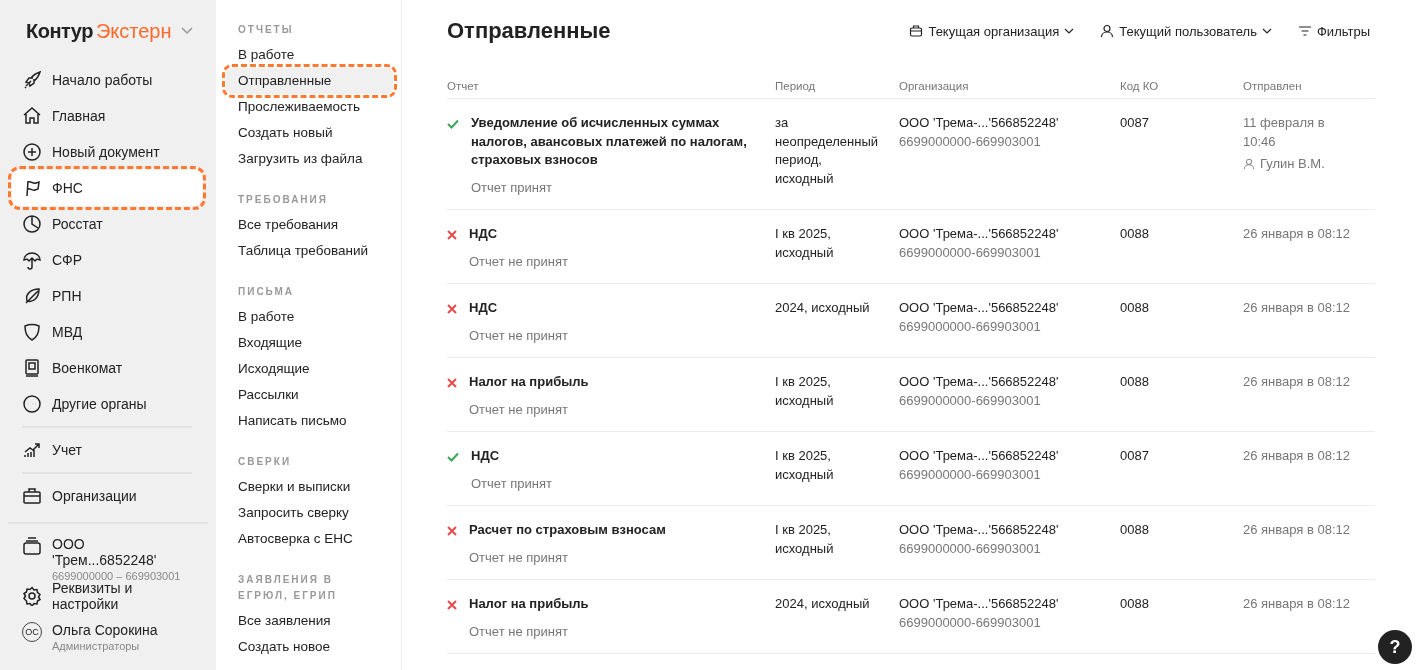 The image size is (1418, 670). I want to click on sent-date: 11 февраля в 10:46, so click(1284, 132).